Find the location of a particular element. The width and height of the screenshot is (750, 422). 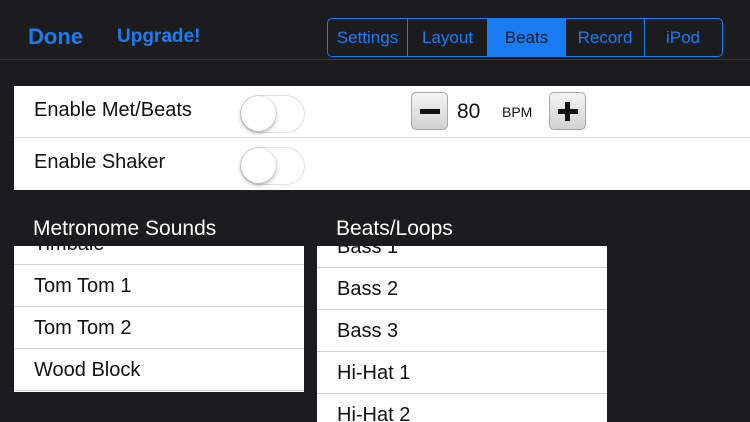

list-item-label: Hi-Hat 1 is located at coordinates (374, 373).